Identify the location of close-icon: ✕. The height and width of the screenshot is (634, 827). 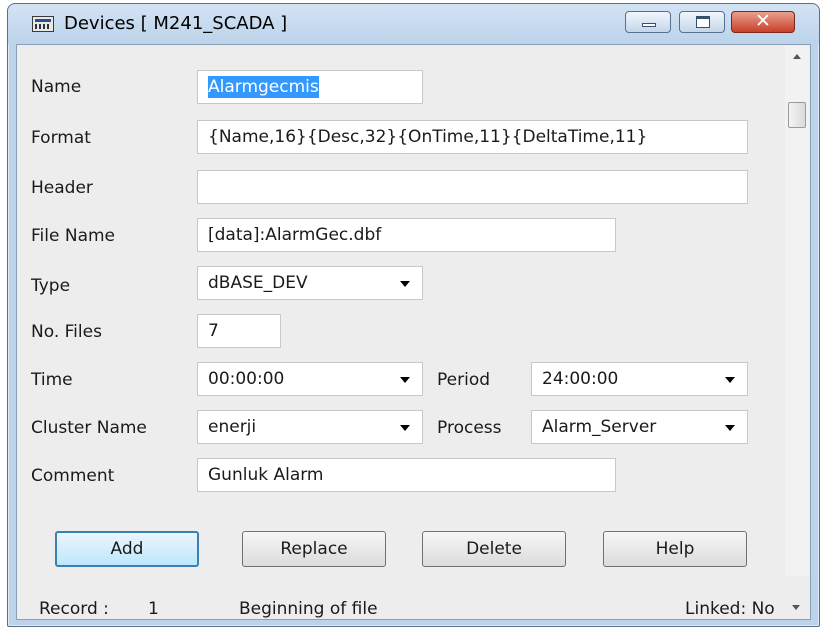
(763, 21).